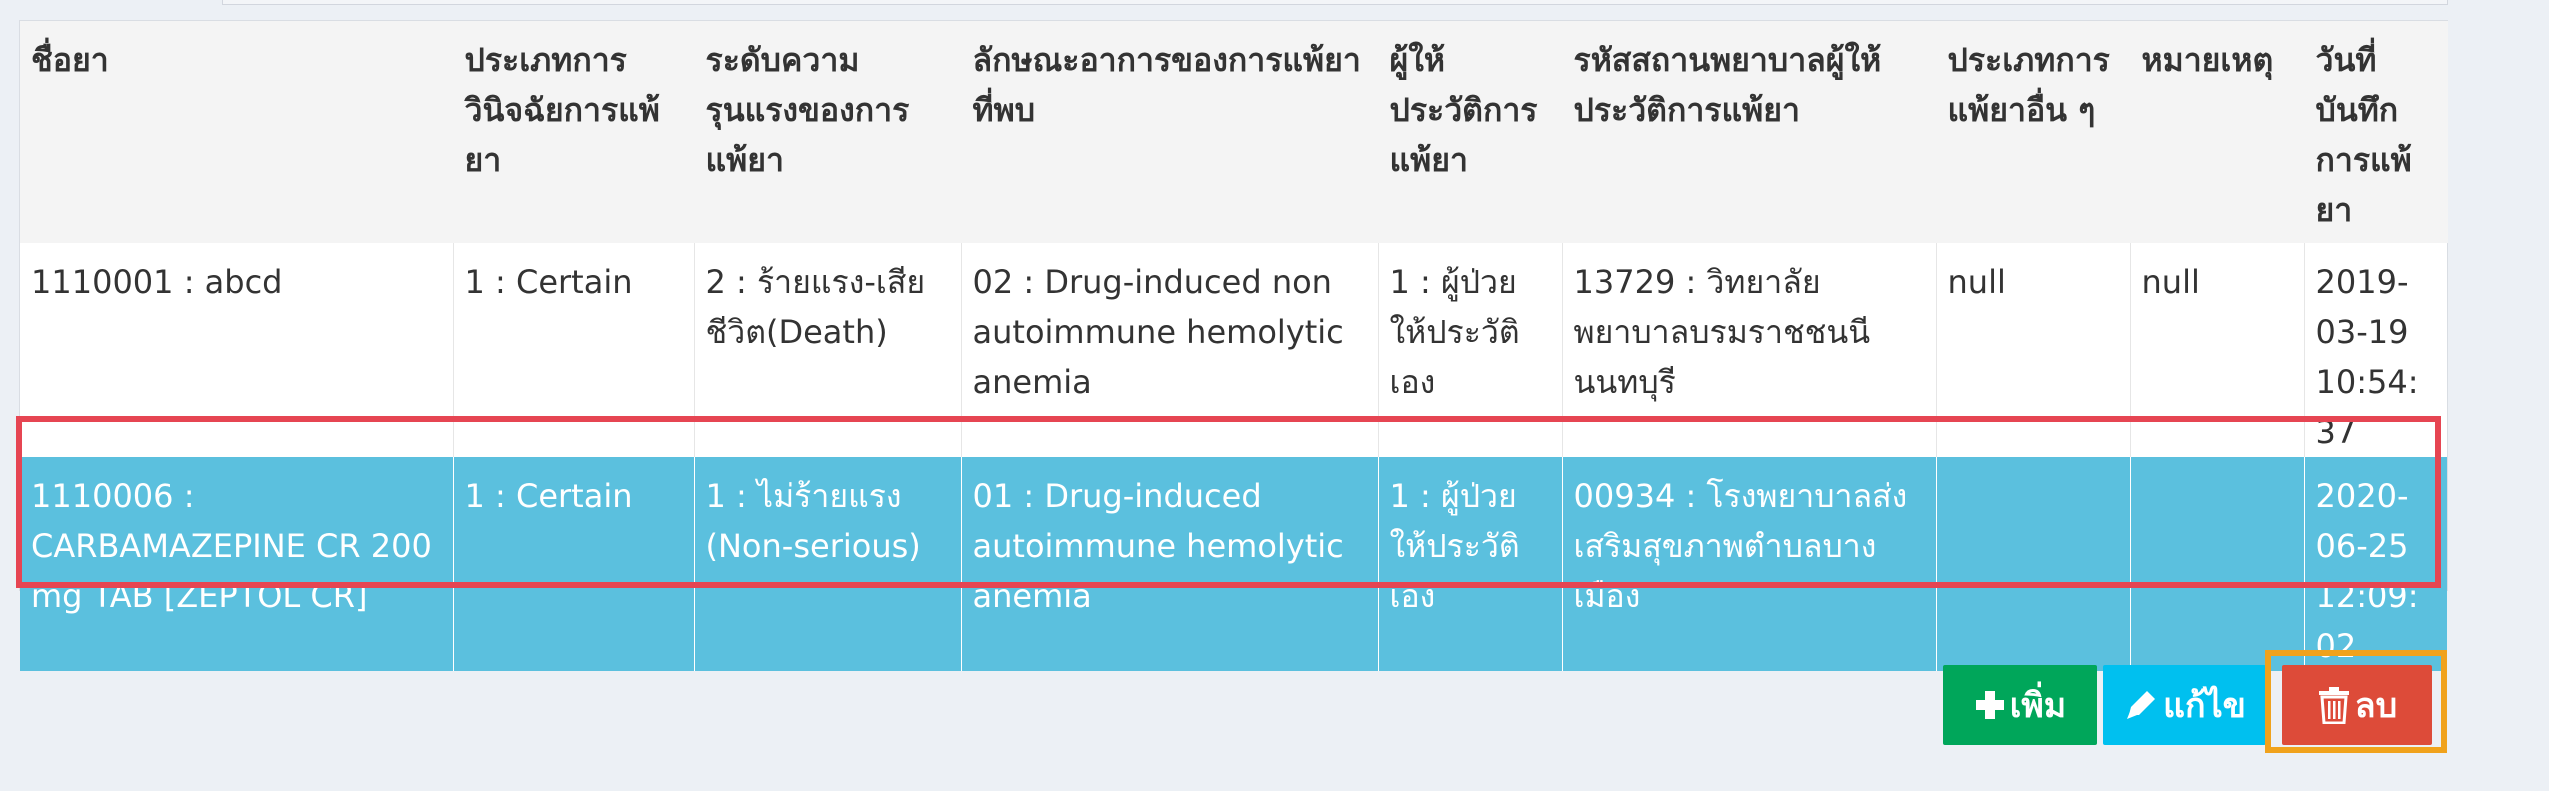 This screenshot has width=2549, height=791. What do you see at coordinates (2204, 706) in the screenshot?
I see `edit-button-label: แก้ไข` at bounding box center [2204, 706].